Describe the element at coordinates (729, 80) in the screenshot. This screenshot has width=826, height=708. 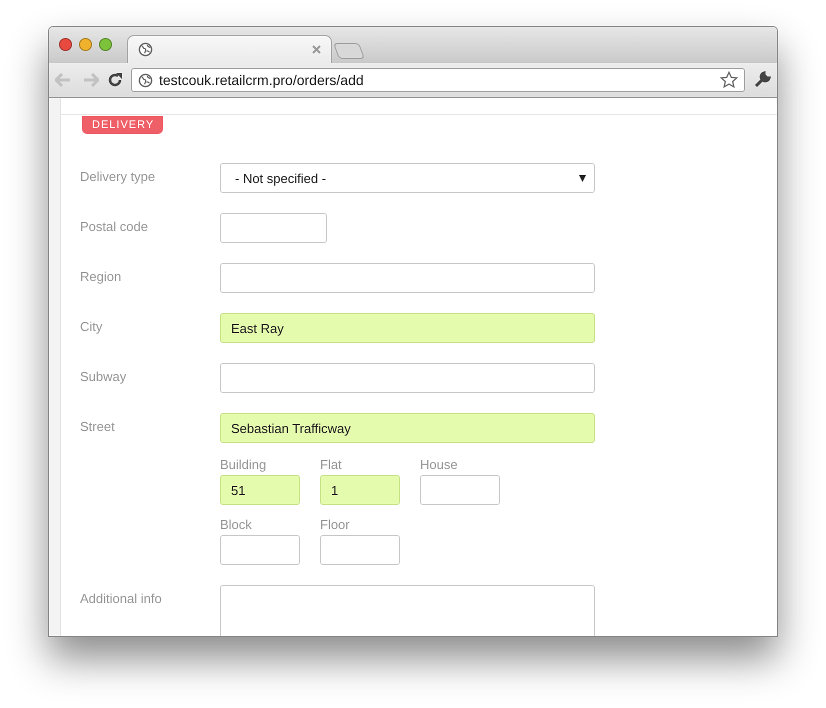
I see `star-icon` at that location.